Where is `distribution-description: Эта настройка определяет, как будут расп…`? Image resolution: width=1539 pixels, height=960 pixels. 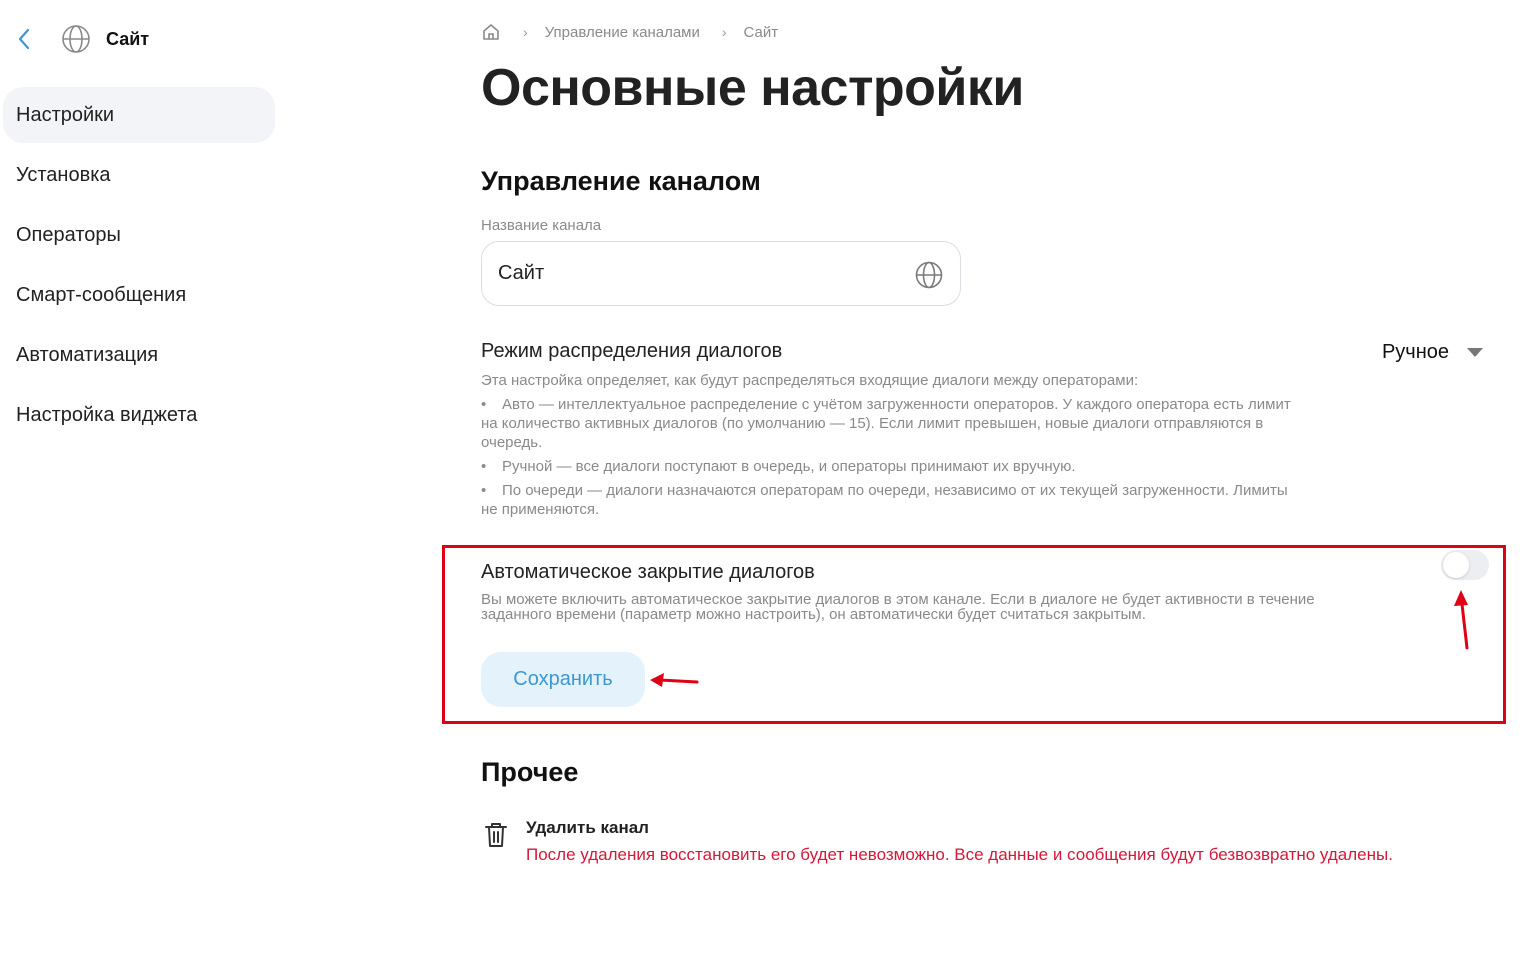
distribution-description: Эта настройка определяет, как будут расп… is located at coordinates (886, 445).